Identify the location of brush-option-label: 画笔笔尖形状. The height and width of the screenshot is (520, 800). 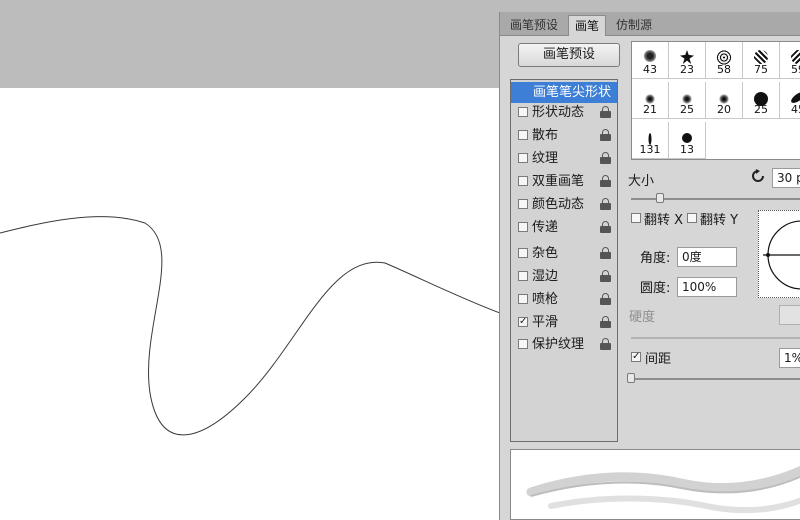
(572, 92).